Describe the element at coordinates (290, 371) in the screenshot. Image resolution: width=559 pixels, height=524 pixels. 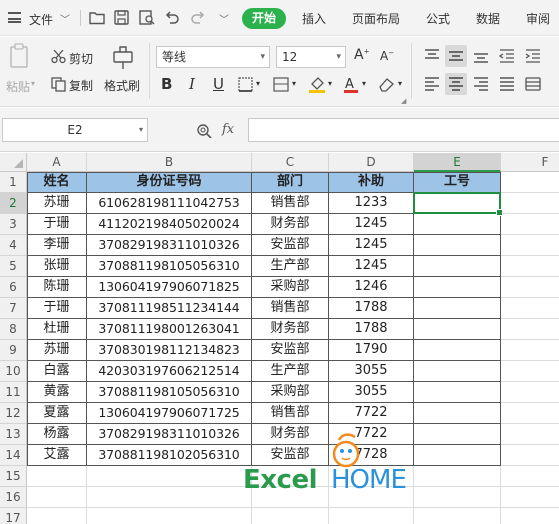
I see `table-cell: 生产部` at that location.